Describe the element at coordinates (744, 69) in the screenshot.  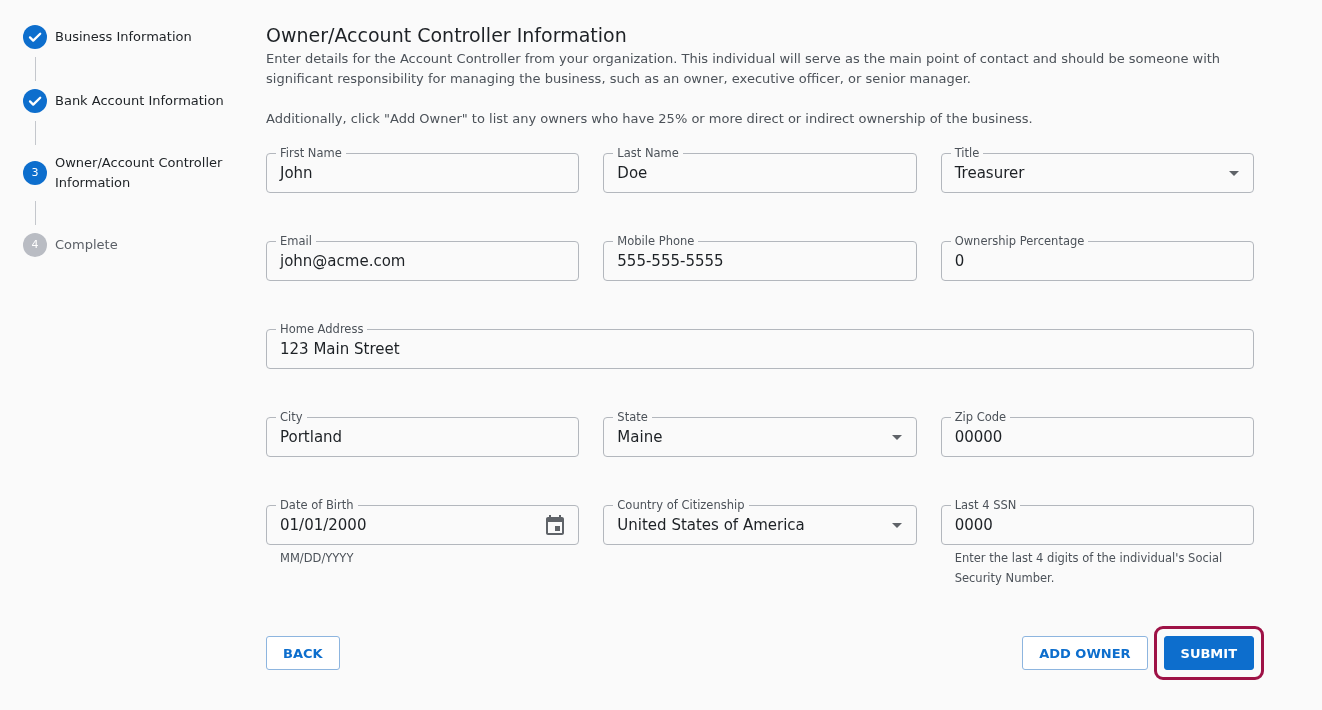
I see `description-text: Enter details for the Account Controller from your organization. This individual will serve as the main point of contact and should be someone with significant responsibility for managing the business, such as an owner, executive officer, or senior manager.` at that location.